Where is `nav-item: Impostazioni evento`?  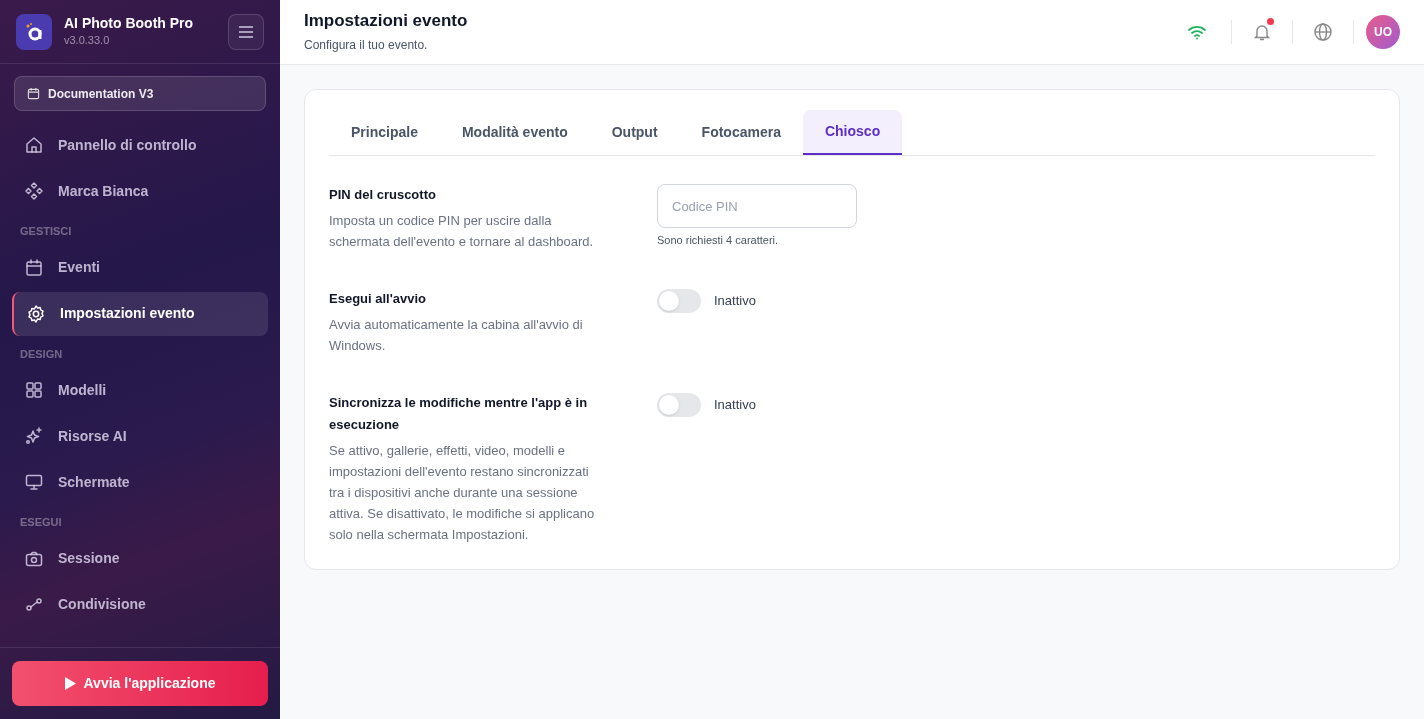
nav-item: Impostazioni evento is located at coordinates (140, 313).